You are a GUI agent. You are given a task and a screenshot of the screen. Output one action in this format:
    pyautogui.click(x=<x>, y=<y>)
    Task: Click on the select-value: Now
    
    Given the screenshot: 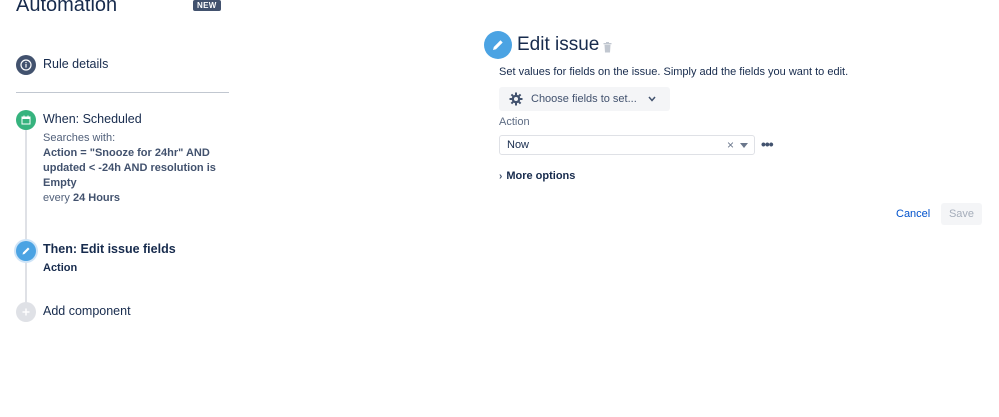 What is the action you would take?
    pyautogui.click(x=518, y=145)
    